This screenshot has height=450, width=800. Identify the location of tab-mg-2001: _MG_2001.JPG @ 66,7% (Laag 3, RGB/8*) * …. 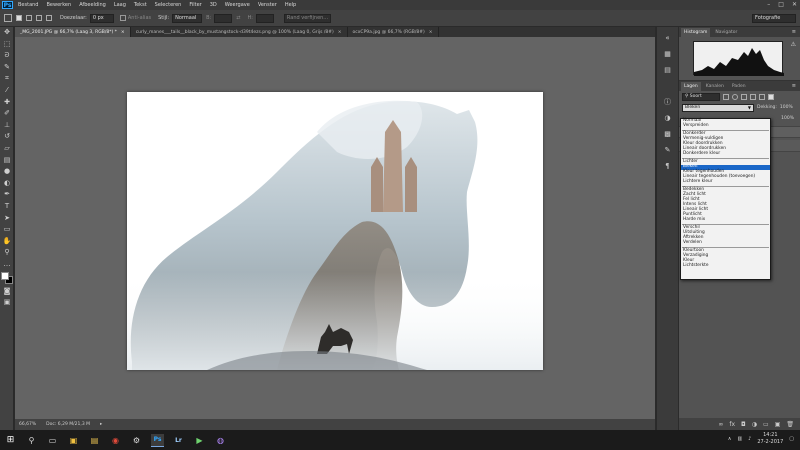
(73, 32).